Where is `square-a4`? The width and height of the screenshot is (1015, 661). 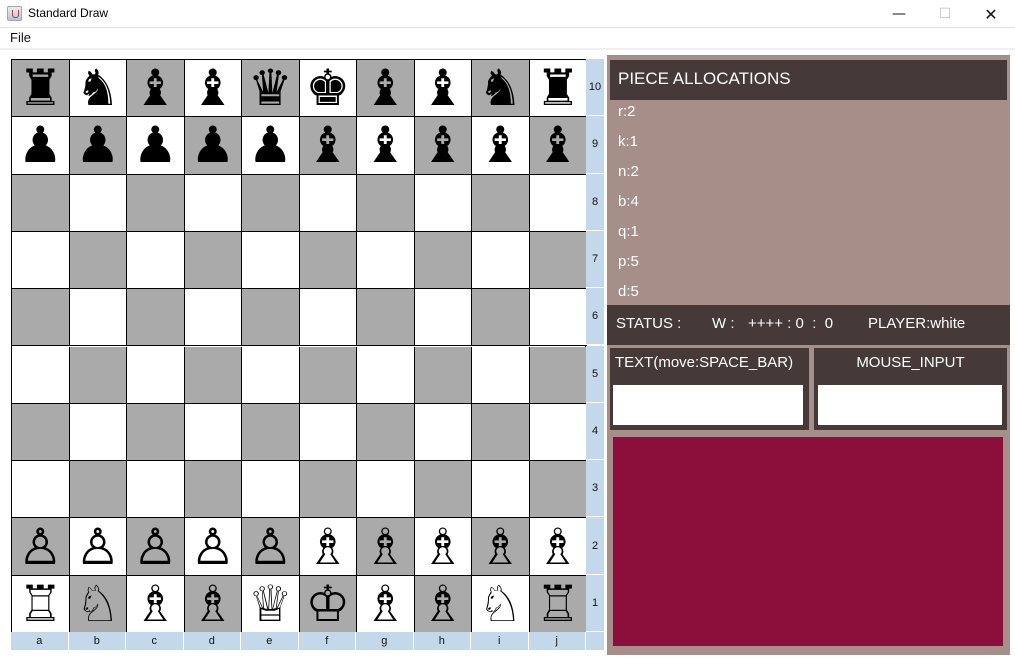
square-a4 is located at coordinates (41, 432).